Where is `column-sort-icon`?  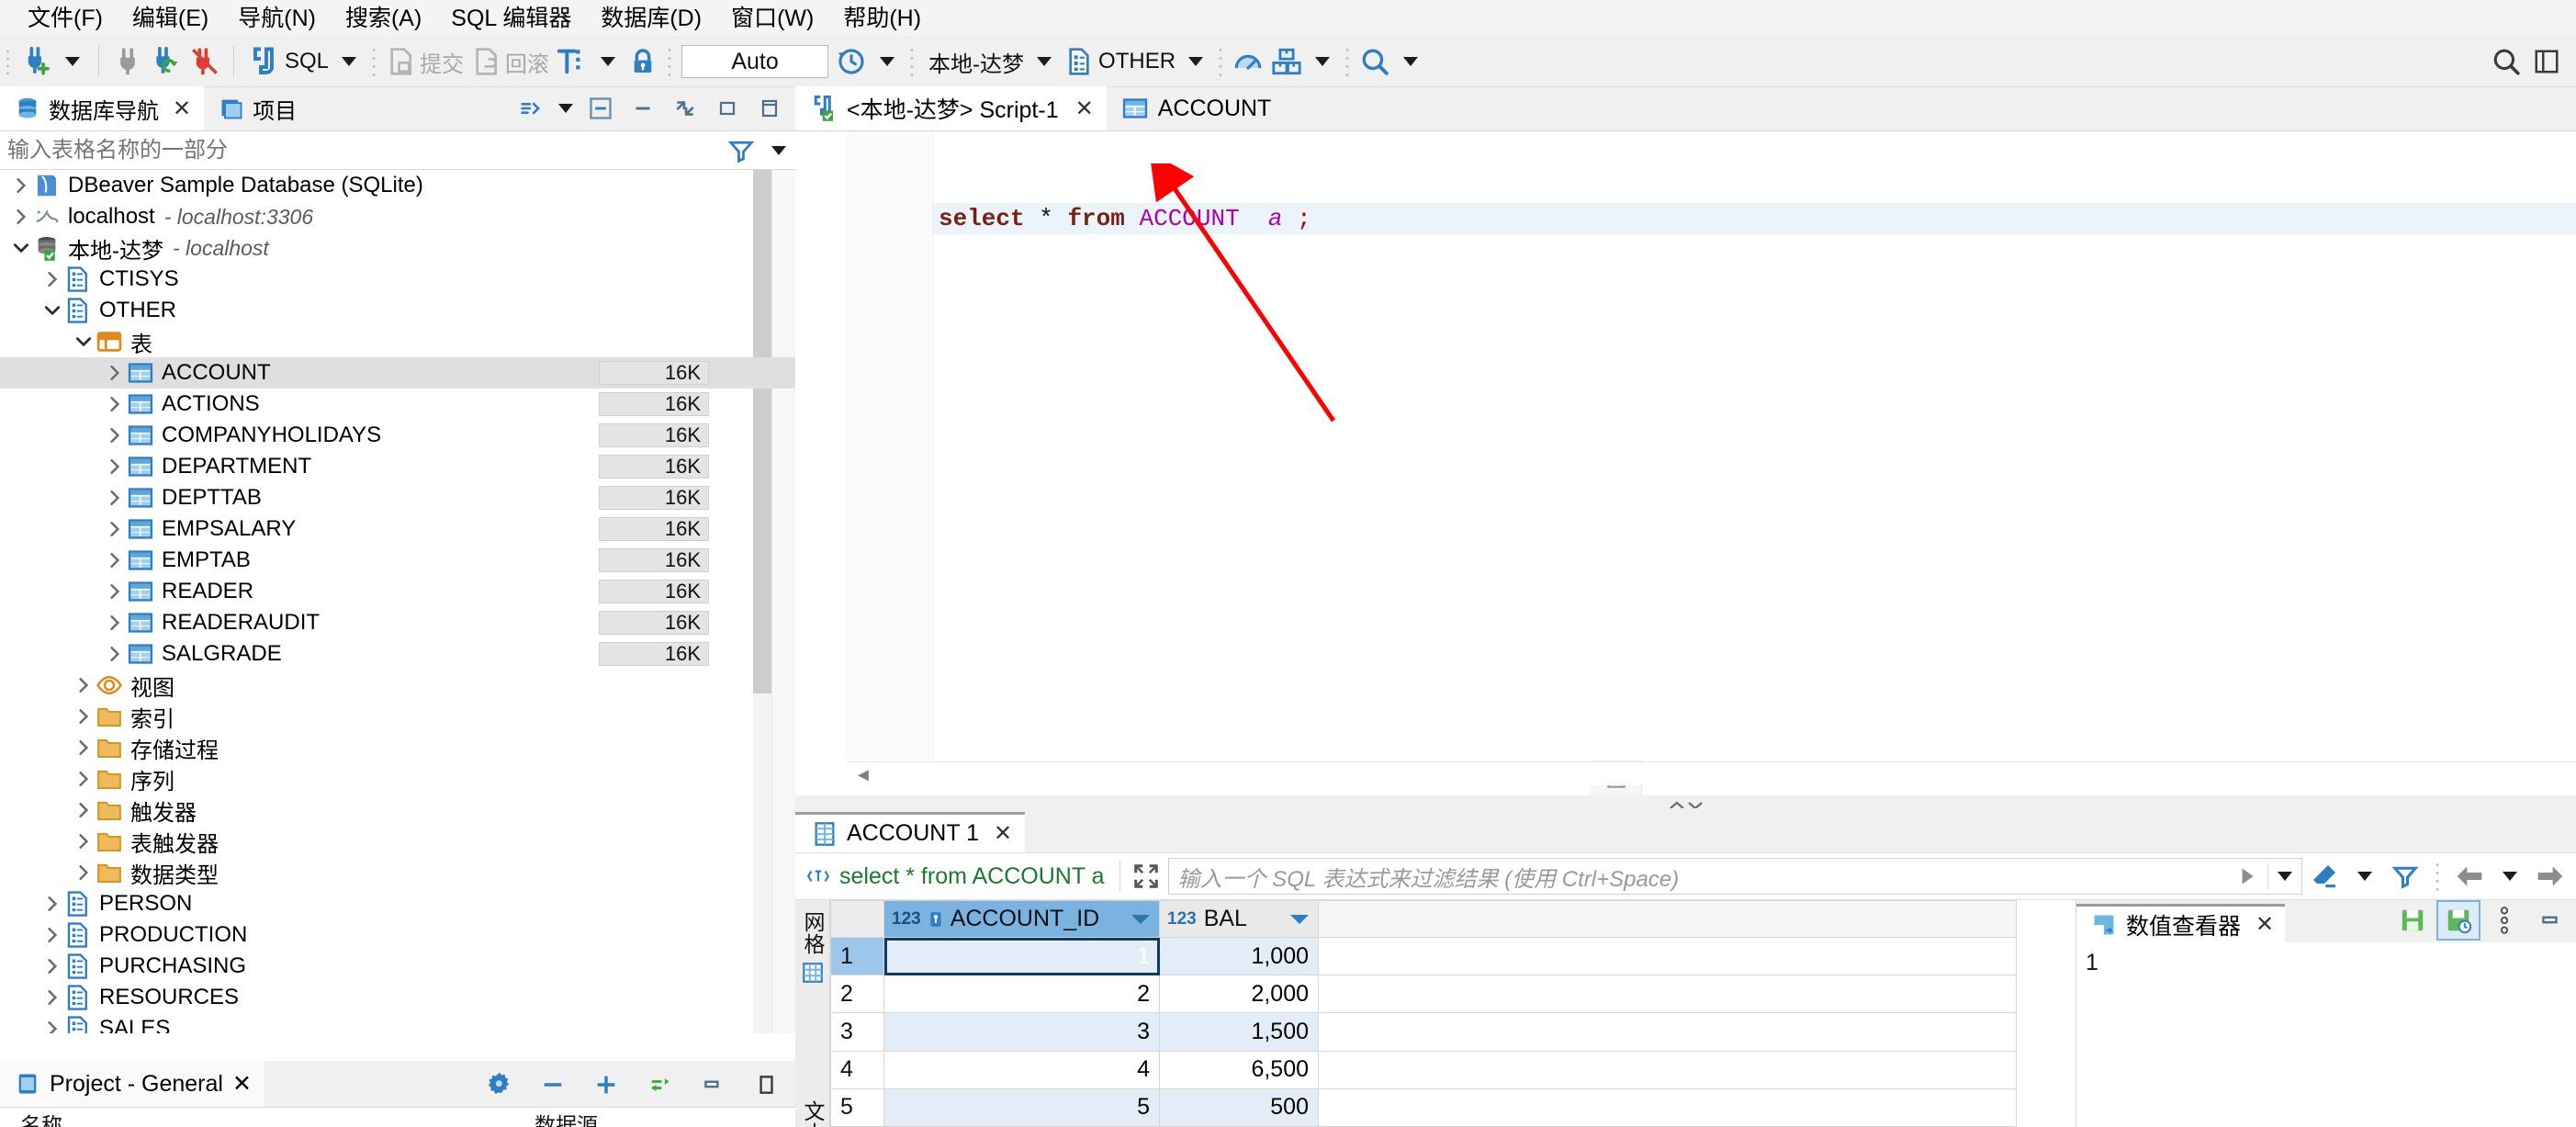 column-sort-icon is located at coordinates (1299, 919).